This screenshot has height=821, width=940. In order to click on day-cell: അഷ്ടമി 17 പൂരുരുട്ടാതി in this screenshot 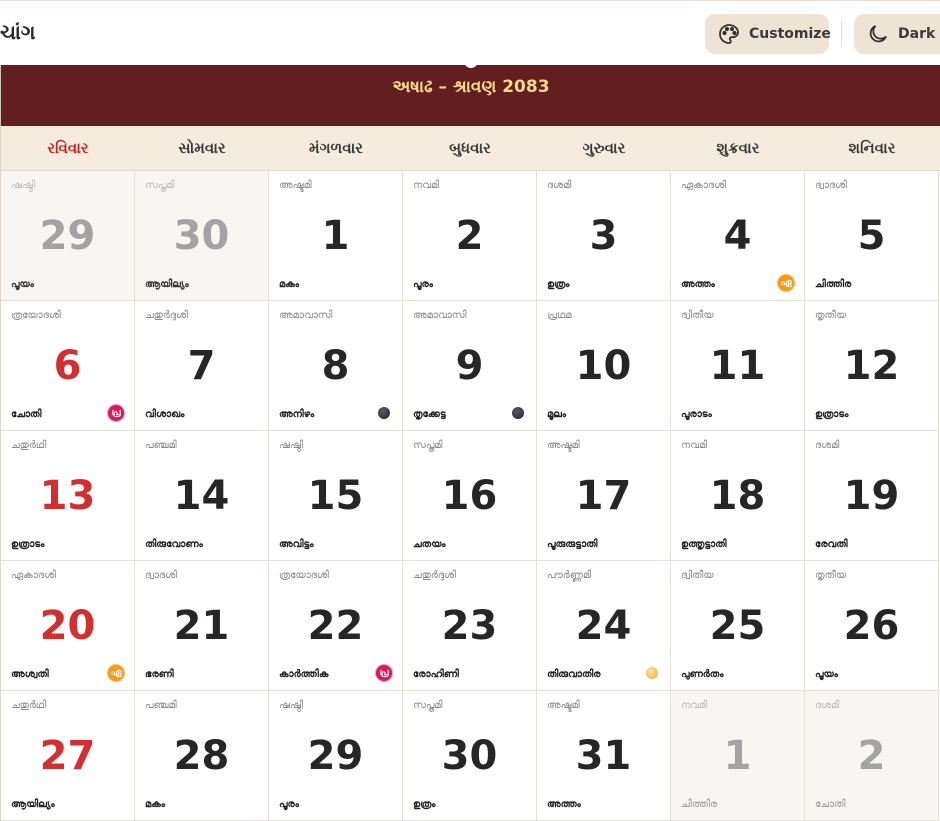, I will do `click(604, 496)`.